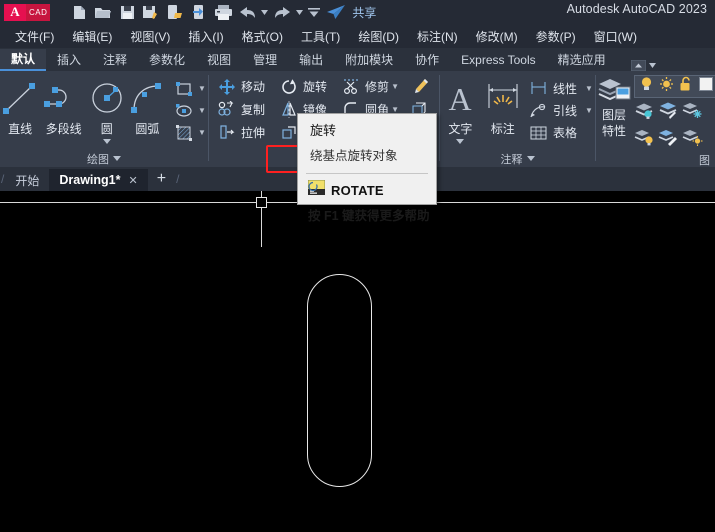 The image size is (715, 532). What do you see at coordinates (517, 158) in the screenshot?
I see `annotation-panel-title: 注释` at bounding box center [517, 158].